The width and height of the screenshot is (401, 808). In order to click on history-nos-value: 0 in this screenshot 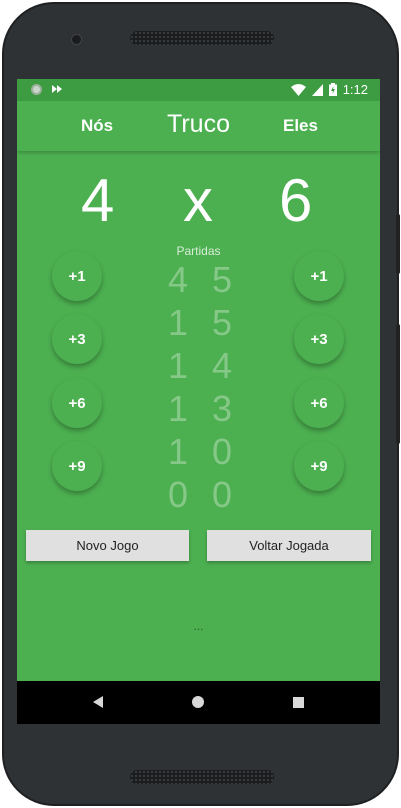, I will do `click(178, 494)`.